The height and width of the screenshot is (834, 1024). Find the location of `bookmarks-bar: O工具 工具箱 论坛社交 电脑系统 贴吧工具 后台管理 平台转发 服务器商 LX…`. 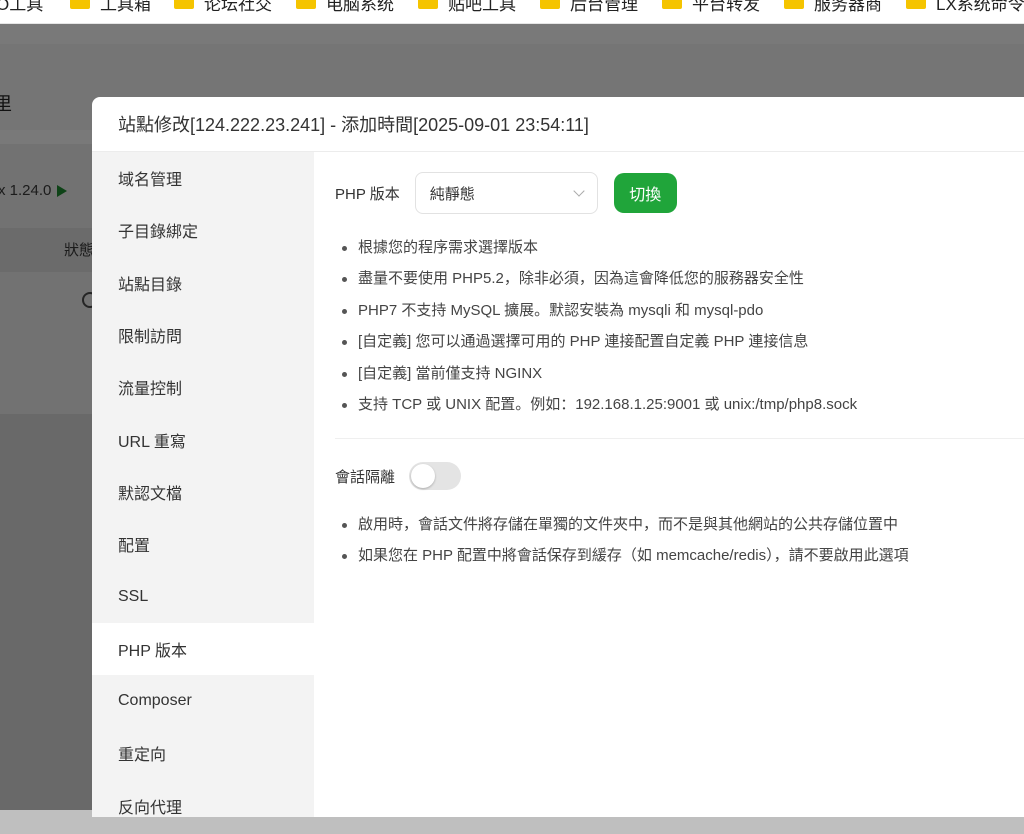

bookmarks-bar: O工具 工具箱 论坛社交 电脑系统 贴吧工具 后台管理 平台转发 服务器商 LX… is located at coordinates (512, 12).